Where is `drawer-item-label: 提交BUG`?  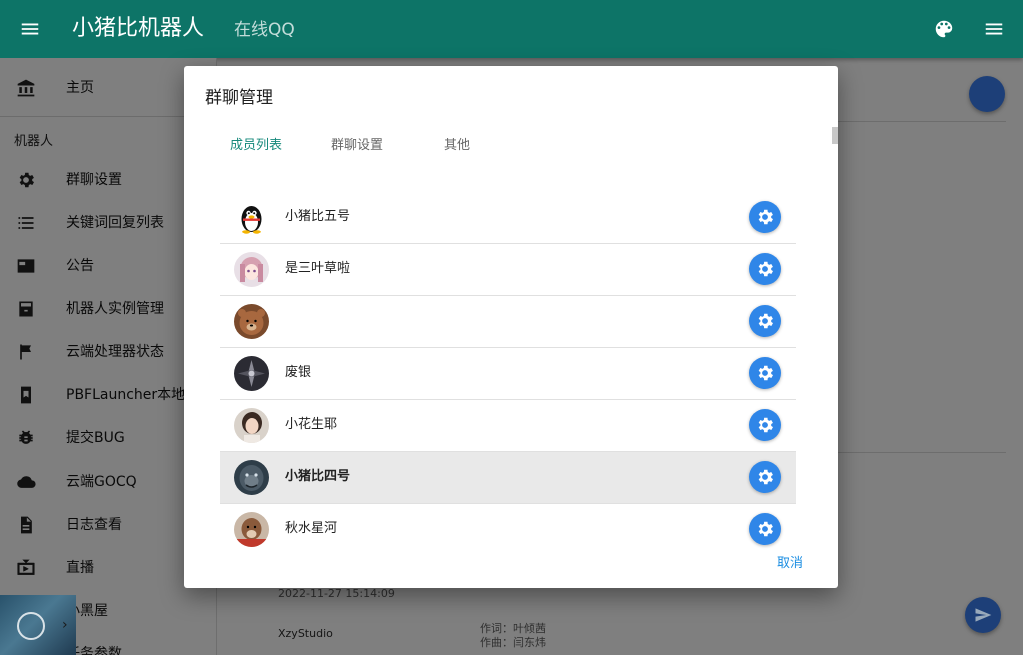
drawer-item-label: 提交BUG is located at coordinates (95, 438).